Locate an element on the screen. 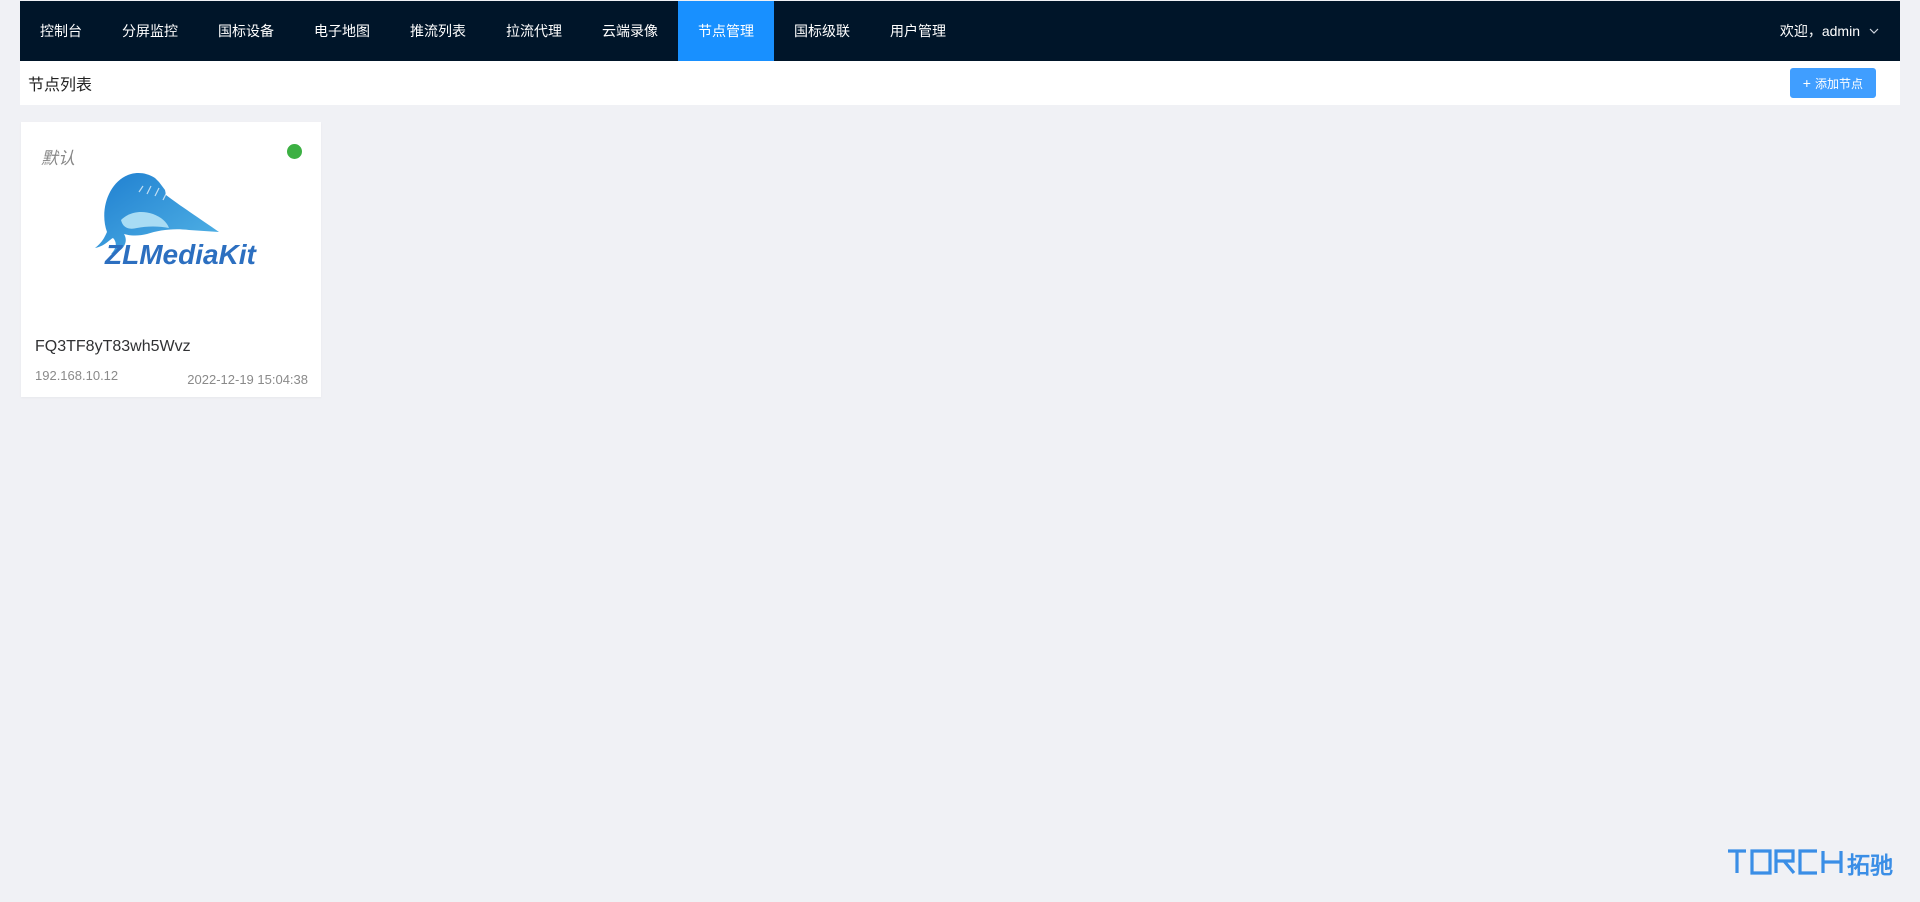 This screenshot has height=902, width=1920. logo-text-zlm: ZLMediaKit is located at coordinates (181, 254).